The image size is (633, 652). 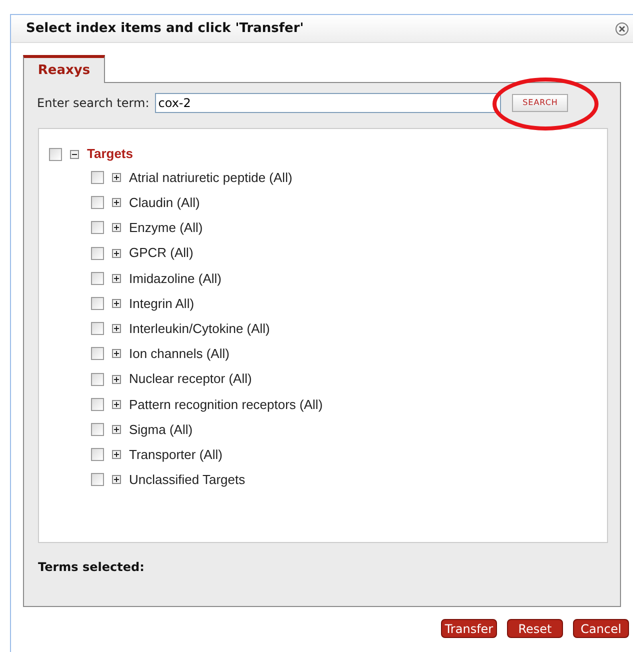 I want to click on tree-item-label: Sigma (All), so click(x=161, y=430).